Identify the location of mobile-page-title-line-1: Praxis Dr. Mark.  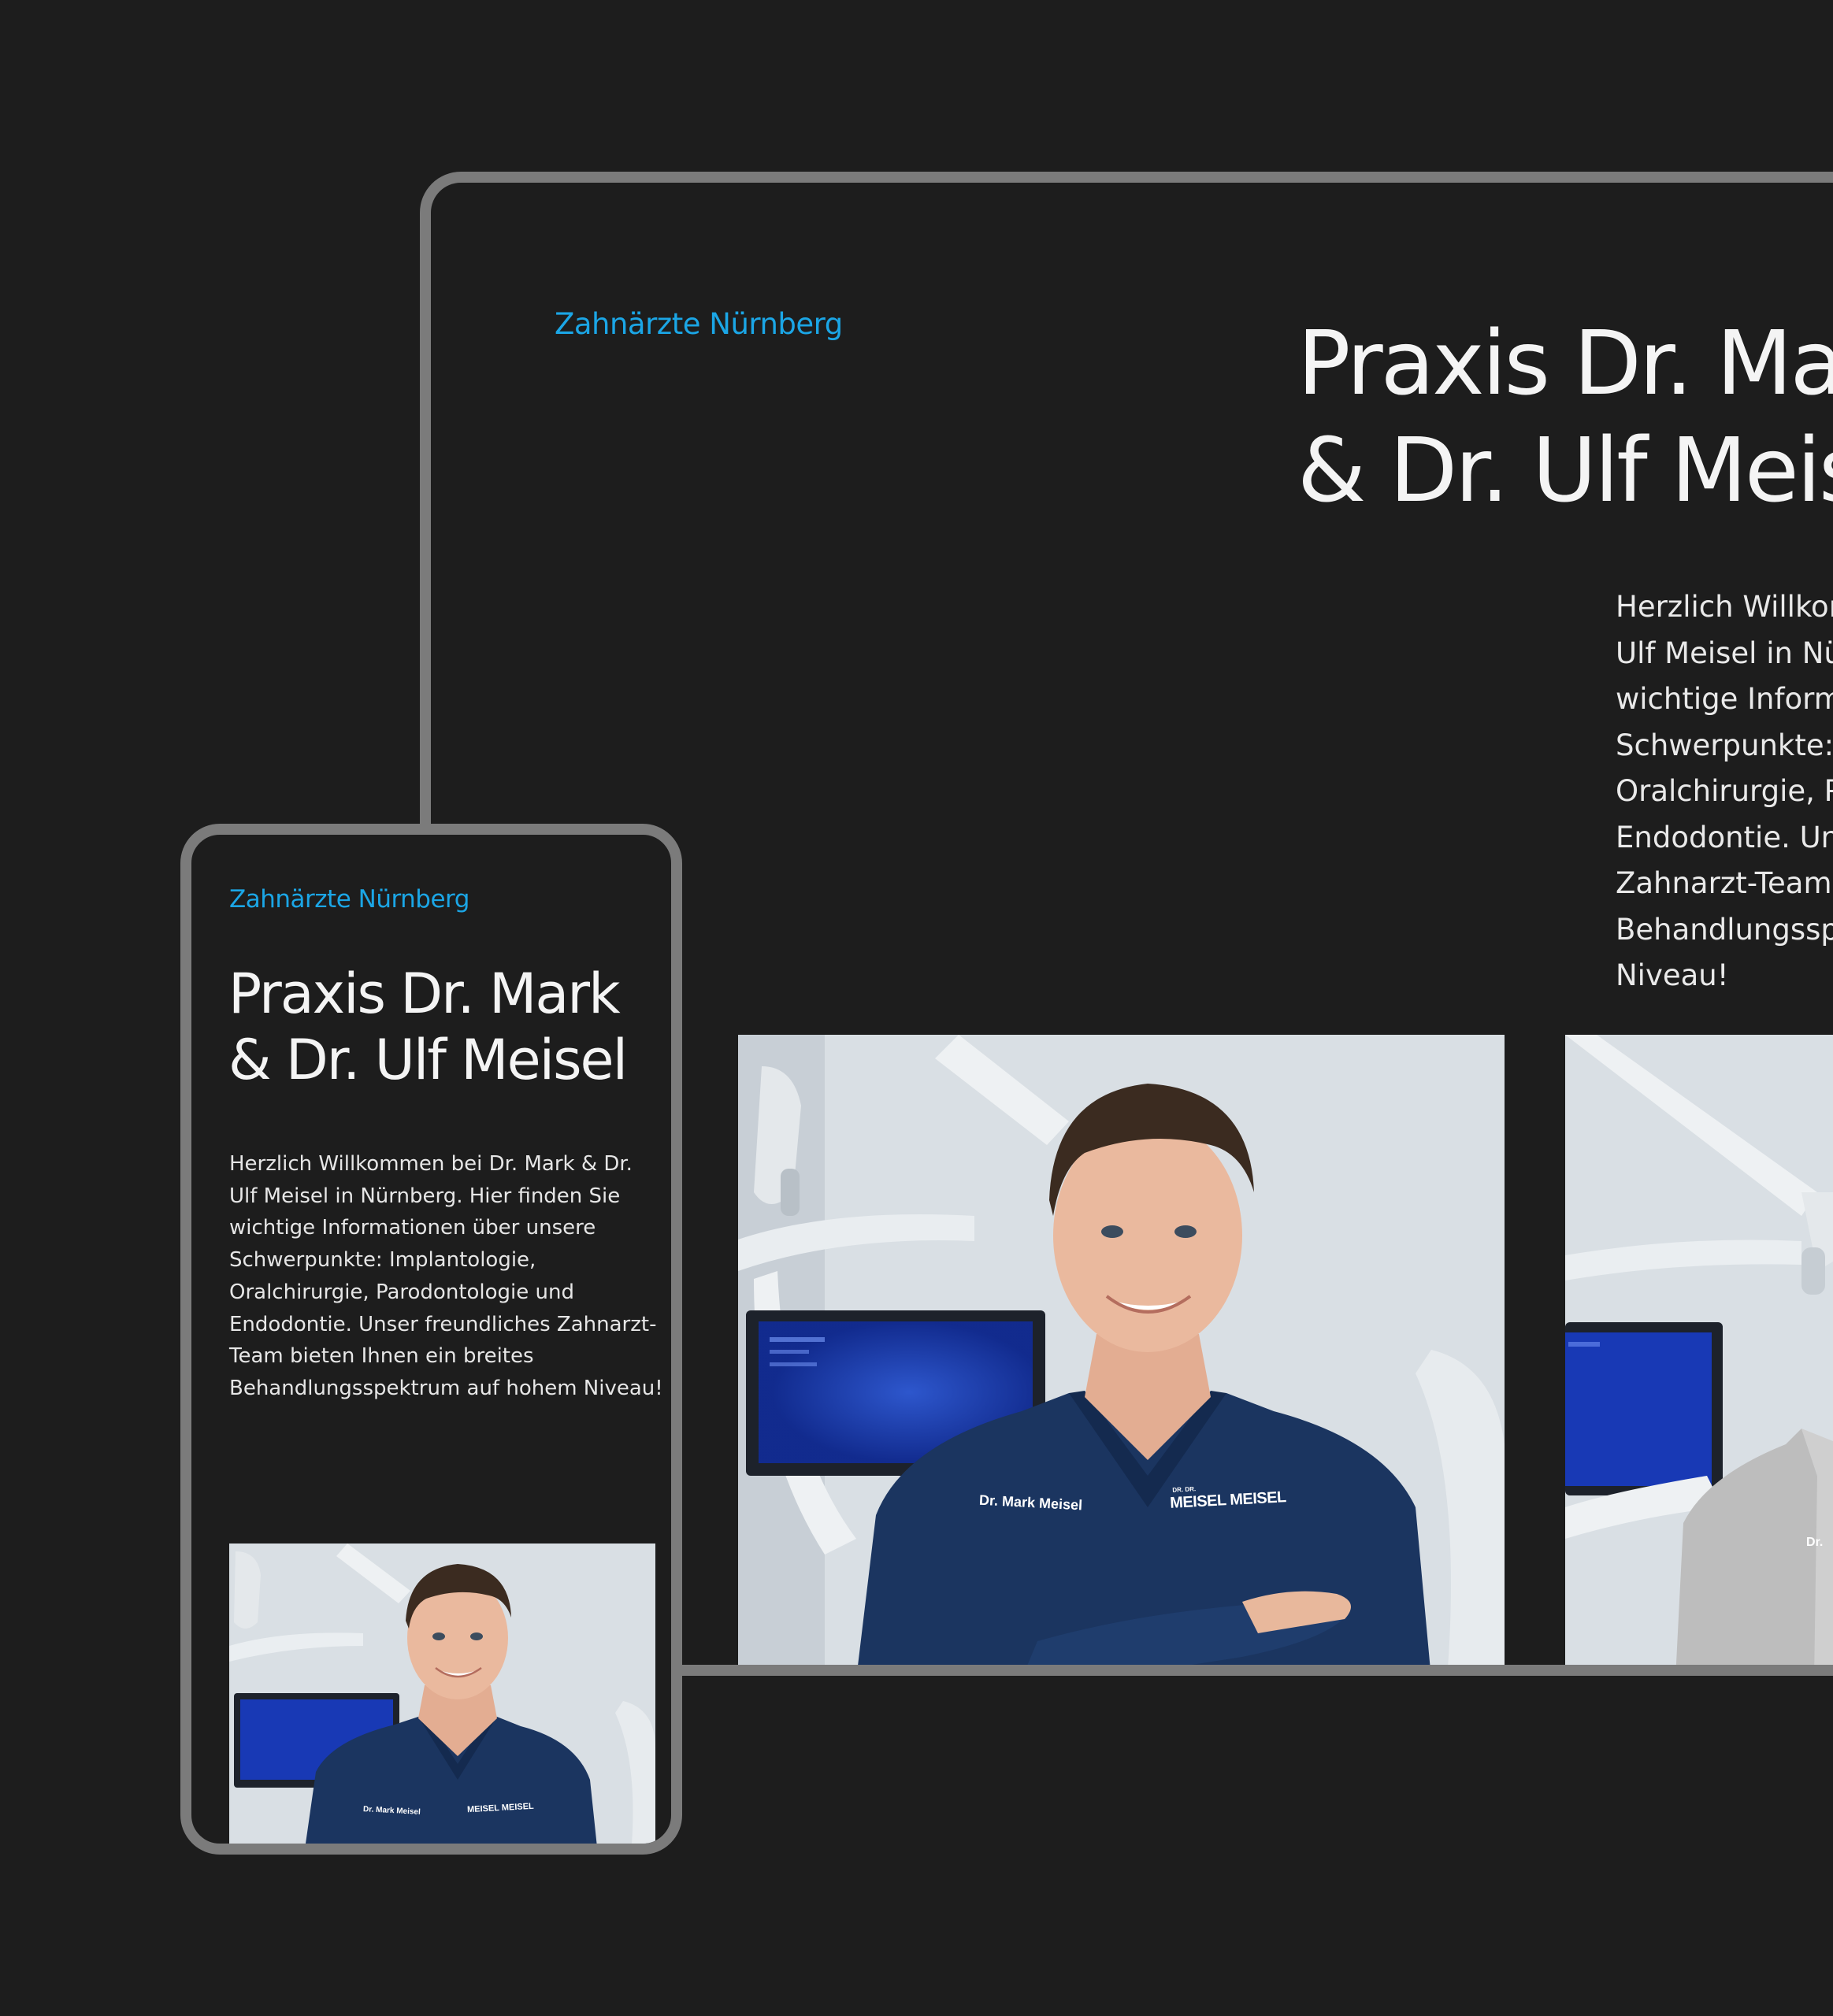
(424, 994).